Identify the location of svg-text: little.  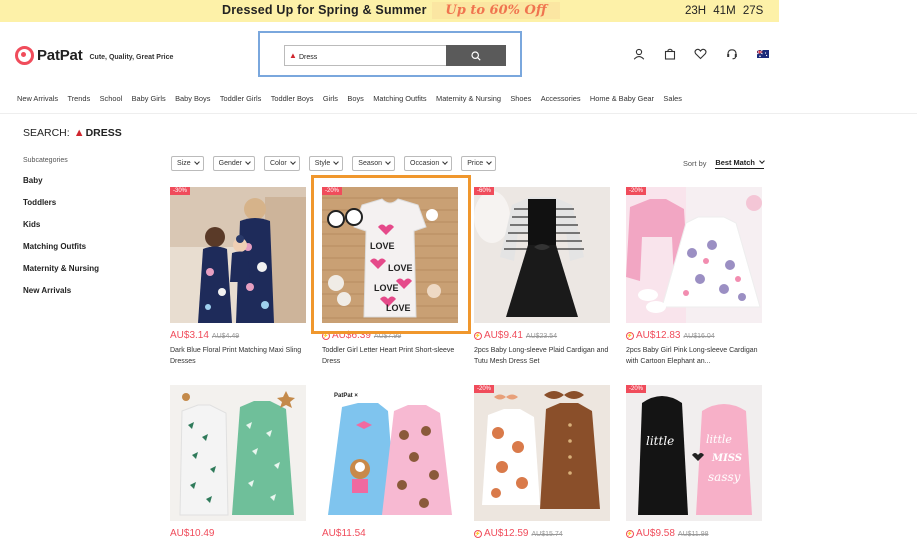
(660, 441).